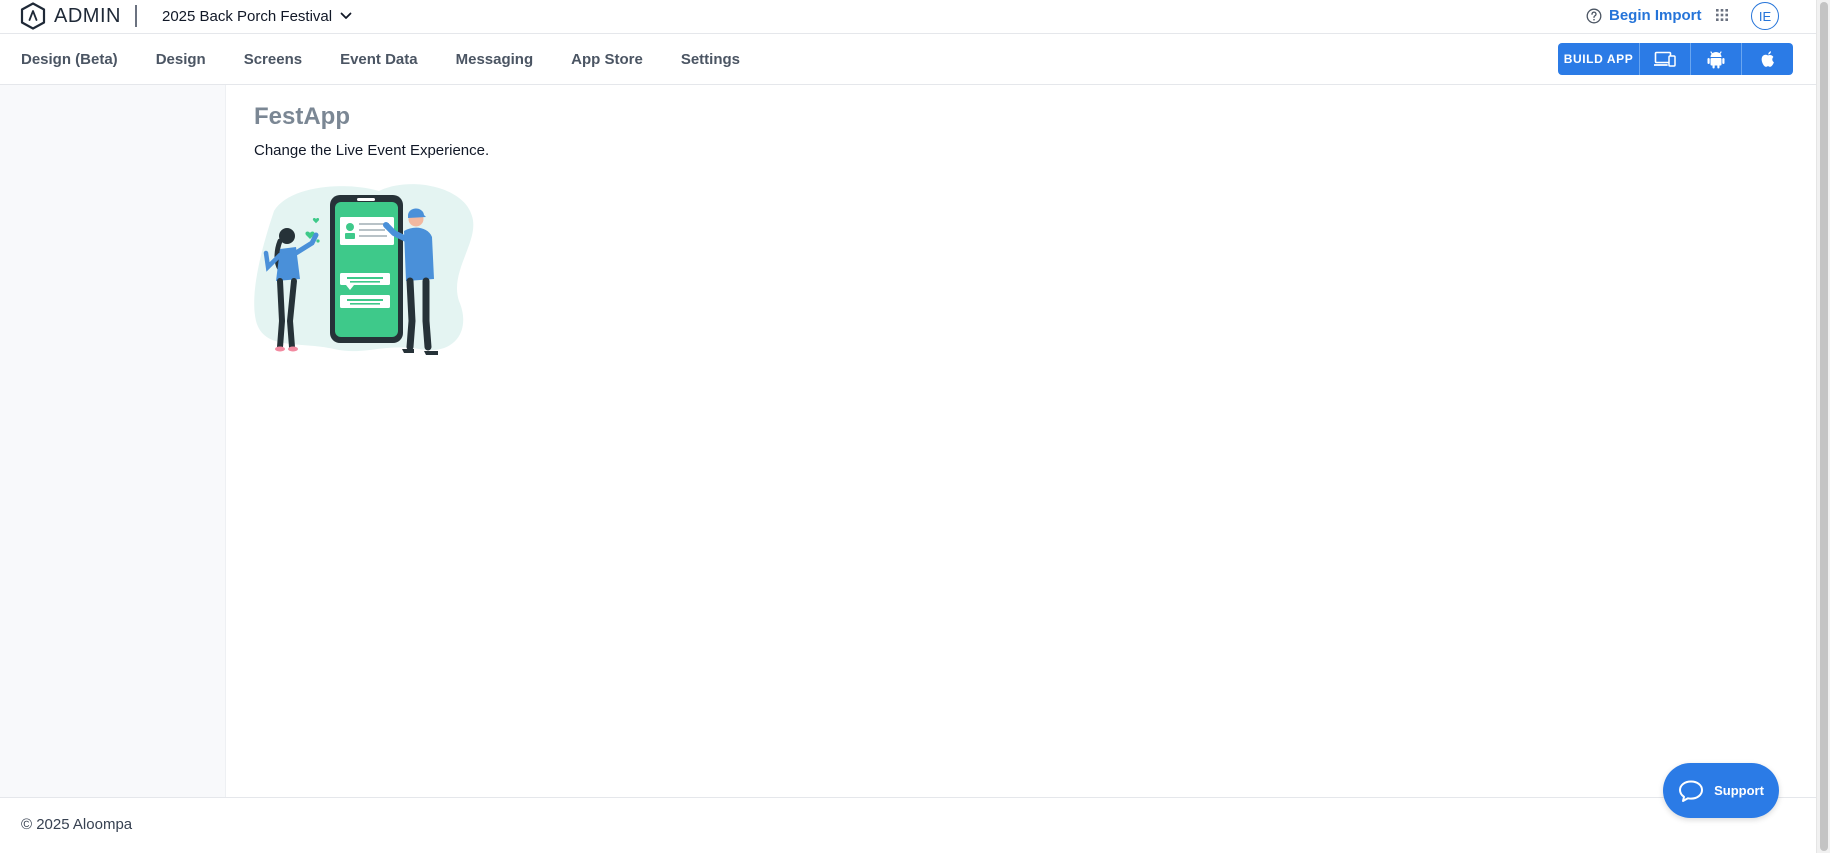  What do you see at coordinates (379, 59) in the screenshot?
I see `tab-event-data: Event Data` at bounding box center [379, 59].